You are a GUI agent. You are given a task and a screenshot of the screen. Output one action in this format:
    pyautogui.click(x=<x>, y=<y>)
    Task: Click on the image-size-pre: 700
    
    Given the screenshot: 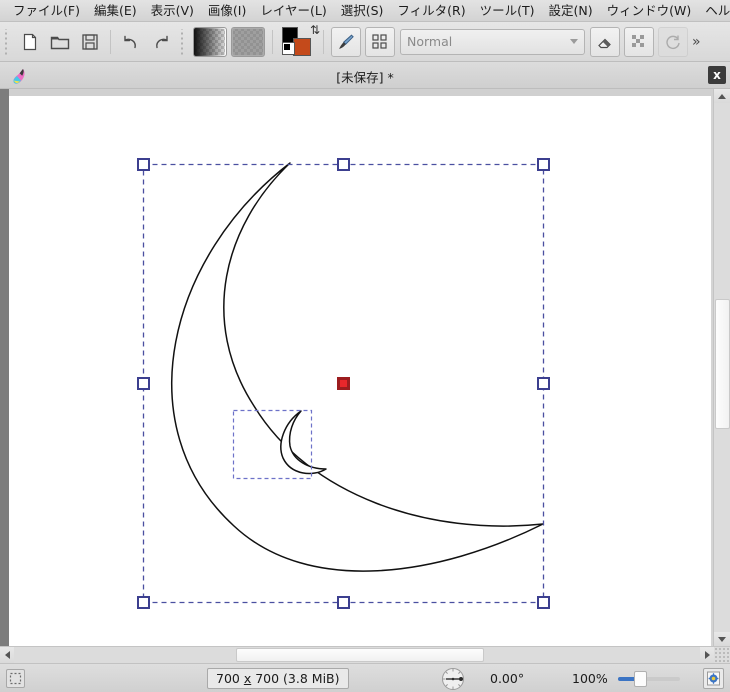 What is the action you would take?
    pyautogui.click(x=230, y=678)
    